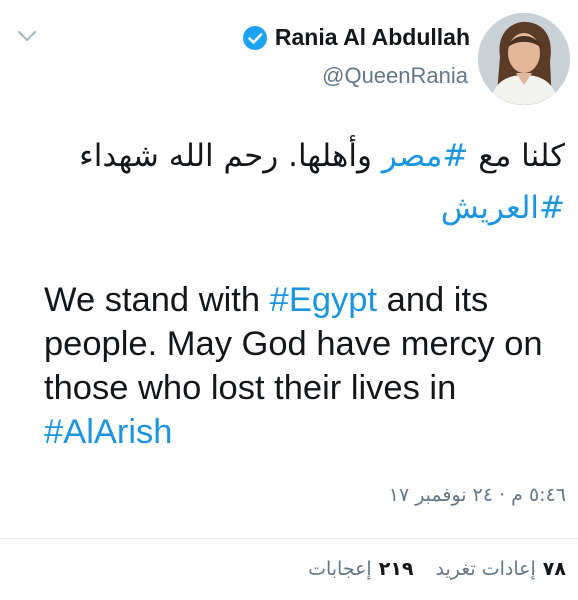 The width and height of the screenshot is (578, 600). I want to click on hashtag-link: #العريش, so click(503, 208).